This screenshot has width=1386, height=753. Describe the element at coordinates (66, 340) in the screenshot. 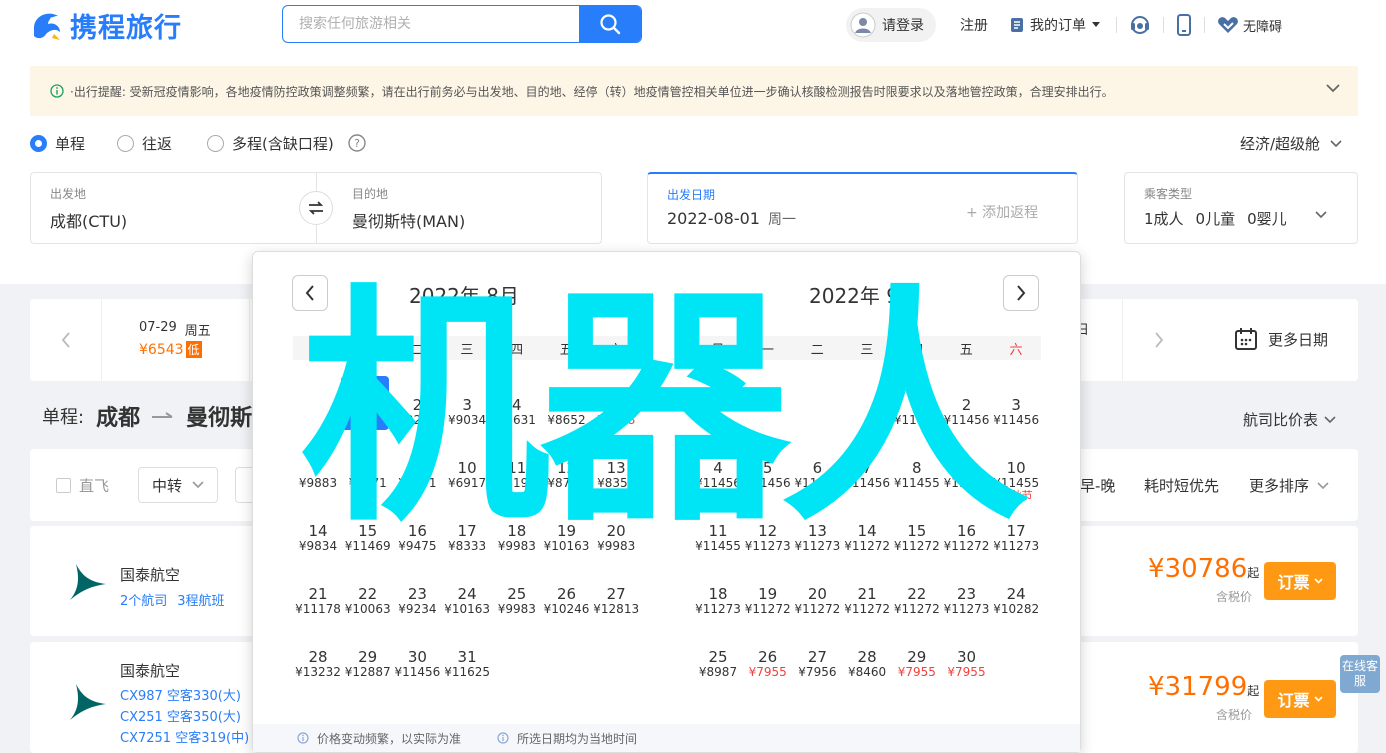

I see `prev-dates-button` at that location.